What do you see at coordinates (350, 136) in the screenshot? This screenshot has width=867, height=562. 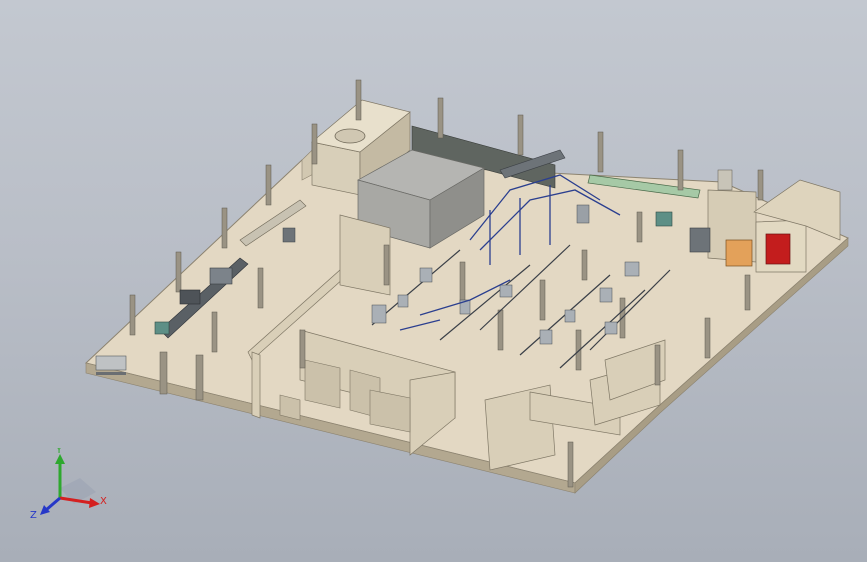 I see `round-tank` at bounding box center [350, 136].